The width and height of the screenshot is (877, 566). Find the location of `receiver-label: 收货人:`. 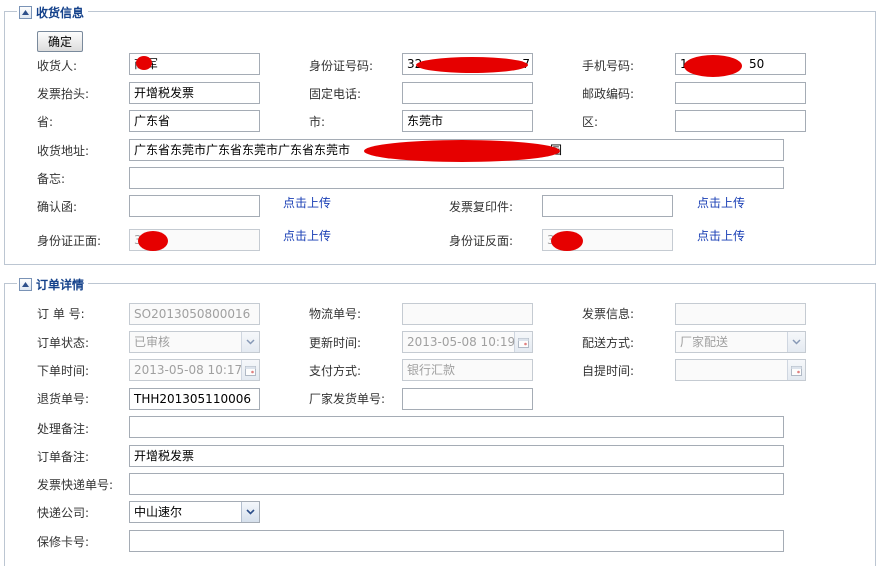

receiver-label: 收货人: is located at coordinates (57, 66).